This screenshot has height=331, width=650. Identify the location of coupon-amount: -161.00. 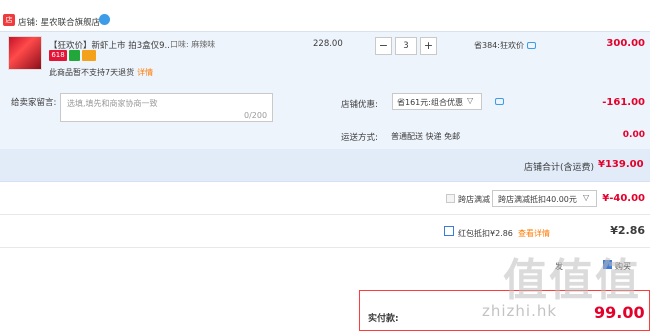
(623, 102).